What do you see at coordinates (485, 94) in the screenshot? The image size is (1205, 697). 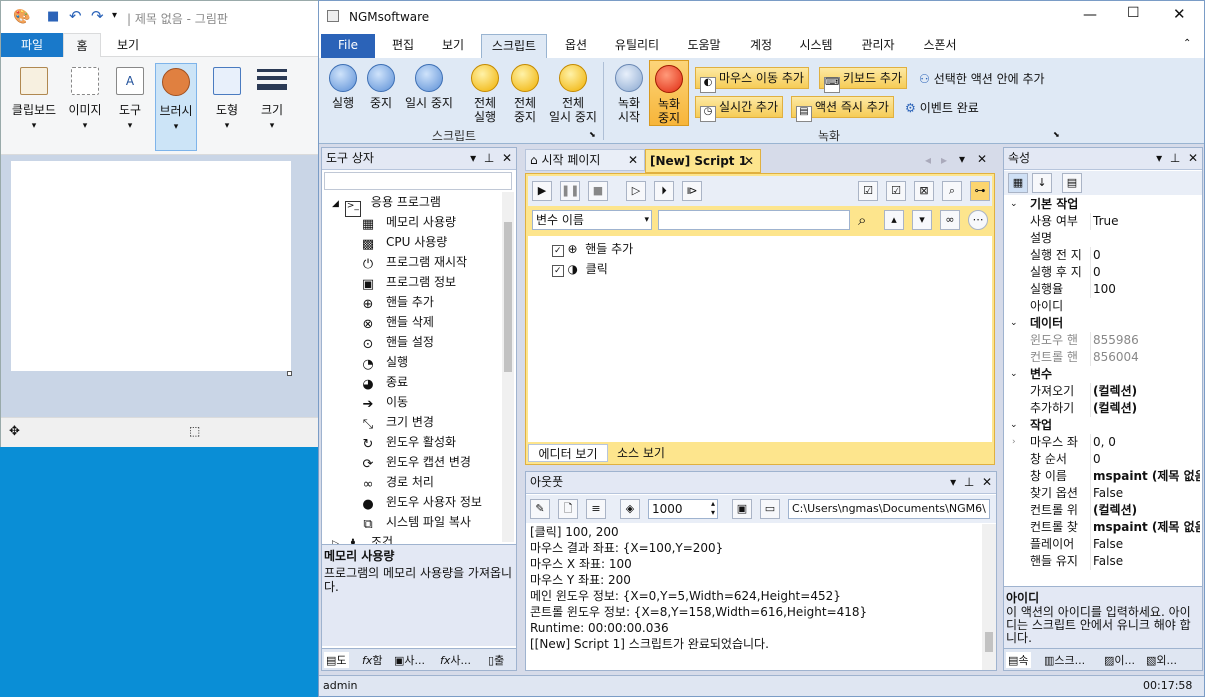 I see `run-all-button: 전체 실행` at bounding box center [485, 94].